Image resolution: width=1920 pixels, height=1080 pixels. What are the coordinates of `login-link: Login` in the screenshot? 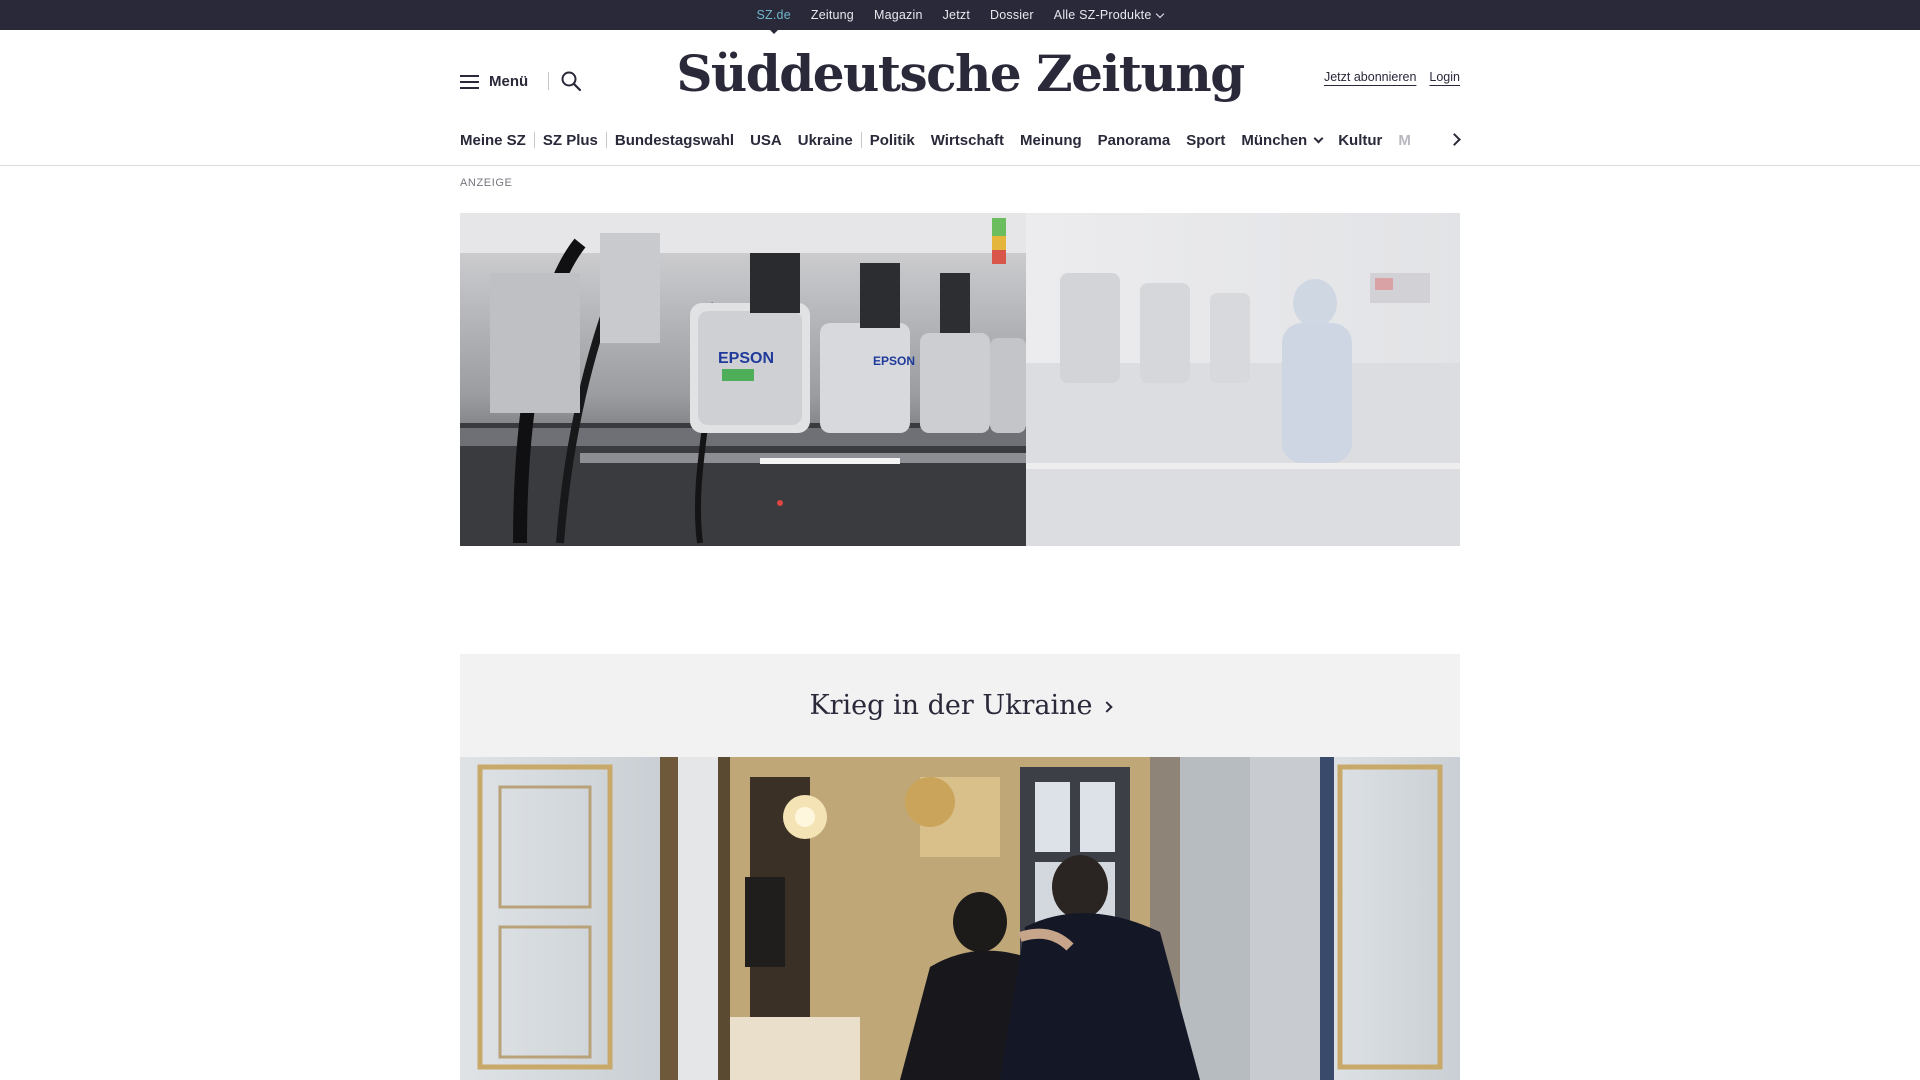 It's located at (1444, 77).